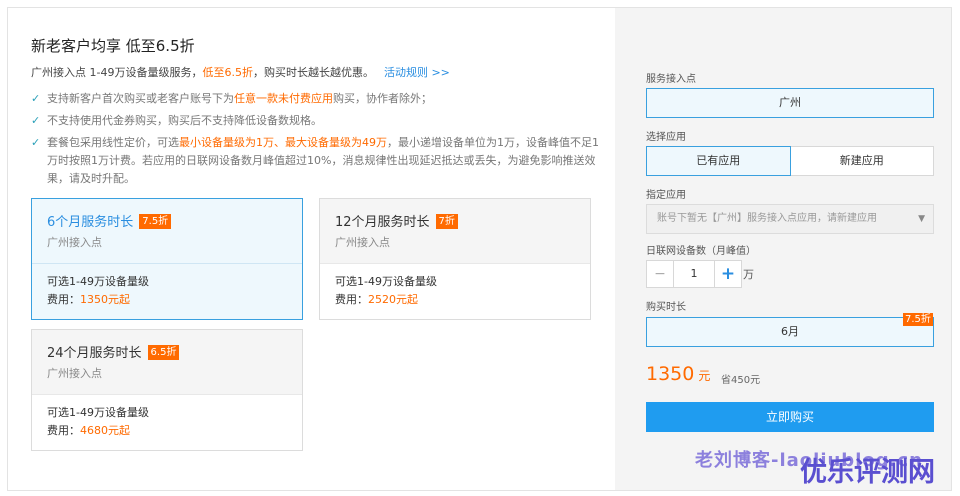 The height and width of the screenshot is (496, 960). I want to click on chevron-down-icon: ▼, so click(921, 219).